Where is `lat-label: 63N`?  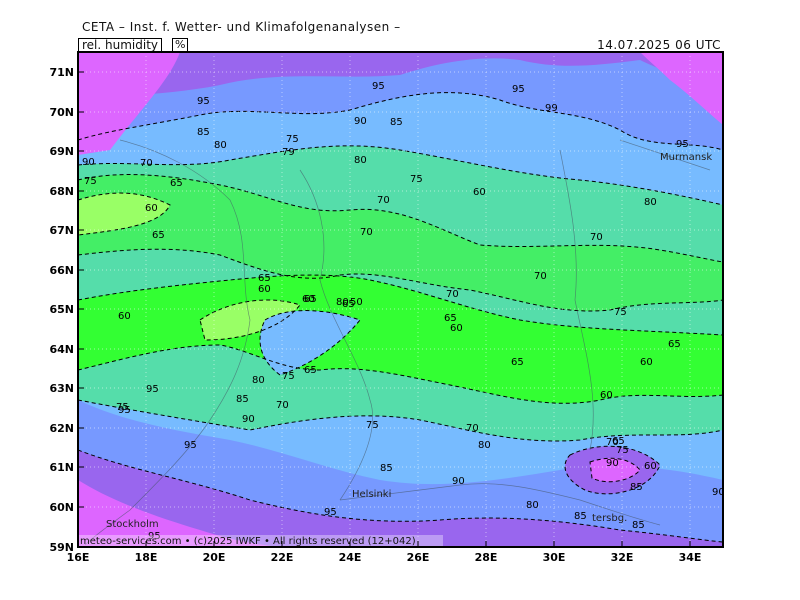
lat-label: 63N is located at coordinates (61, 388).